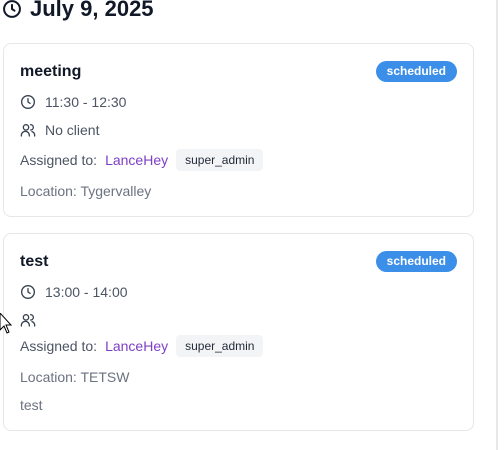 This screenshot has height=450, width=504. Describe the element at coordinates (51, 71) in the screenshot. I see `appointment-title: meeting` at that location.